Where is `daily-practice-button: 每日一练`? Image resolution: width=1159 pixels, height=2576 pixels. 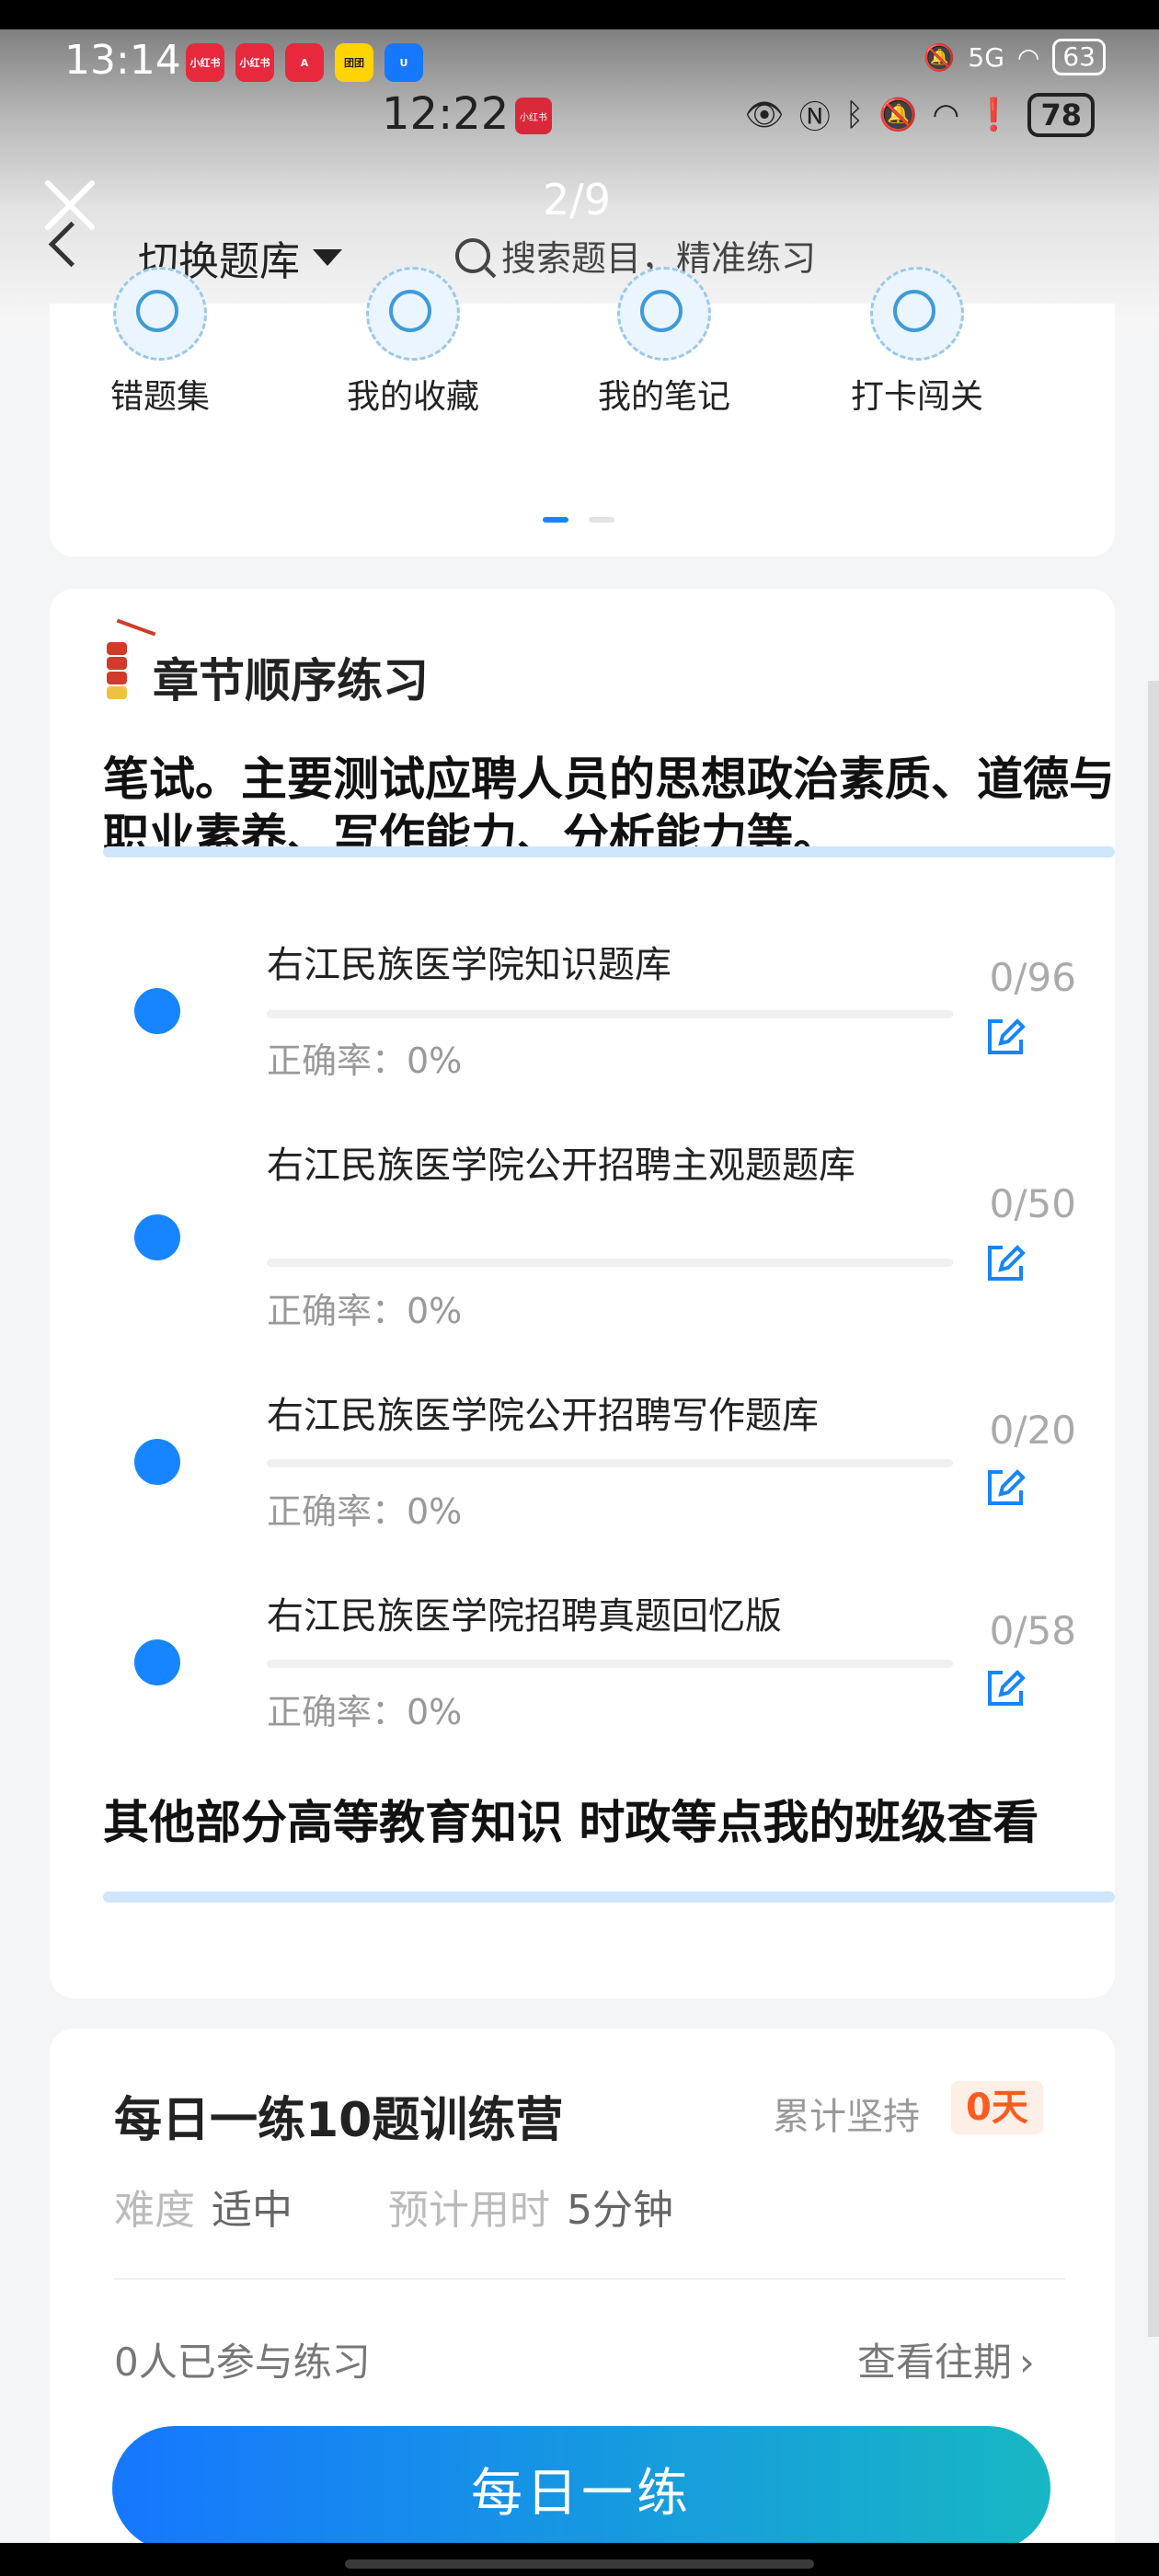 daily-practice-button: 每日一练 is located at coordinates (581, 2488).